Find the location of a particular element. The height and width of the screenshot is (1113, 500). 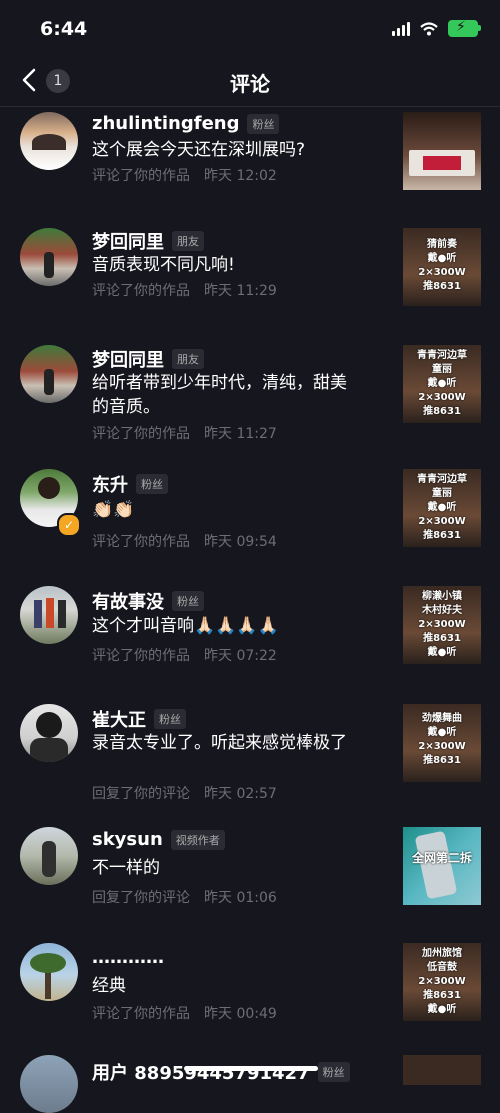

timestamp: 昨天 11:29 is located at coordinates (240, 291).